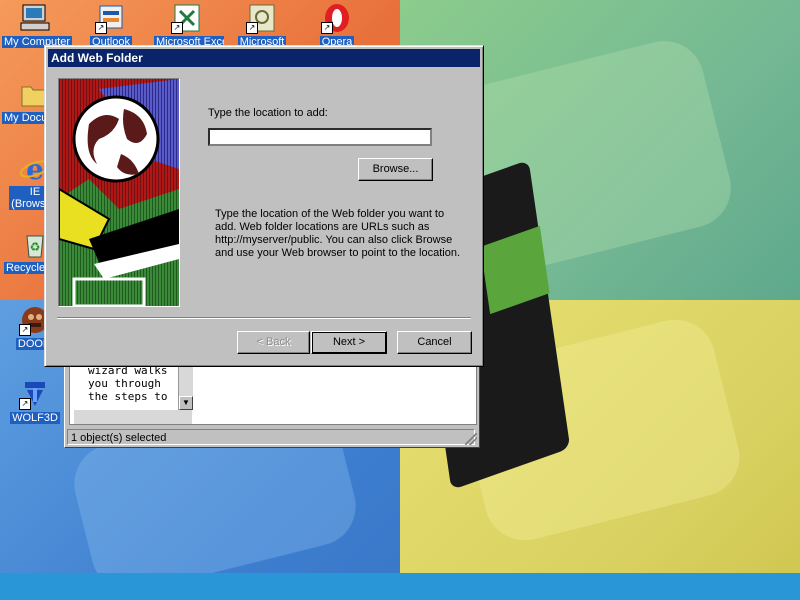 This screenshot has height=600, width=800. I want to click on next-button: Next >, so click(349, 342).